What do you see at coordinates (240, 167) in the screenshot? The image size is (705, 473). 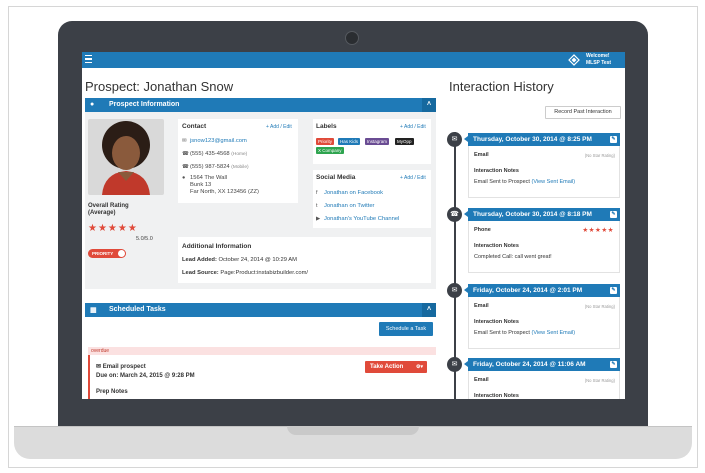 I see `mobile-phone-type: (Mobile)` at bounding box center [240, 167].